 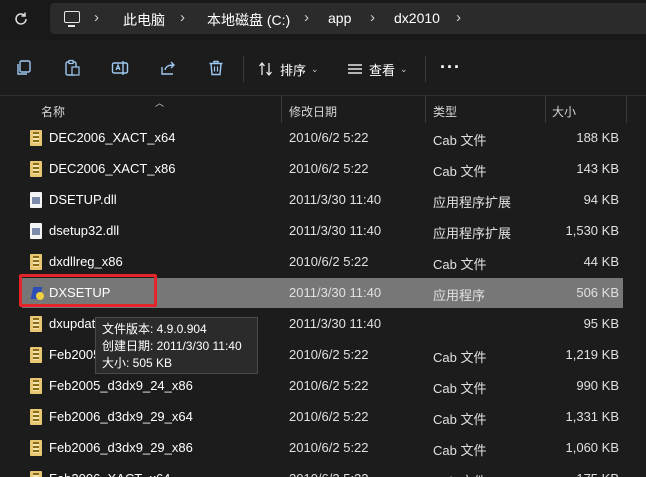 I want to click on file-name: Feb2006_XACT_x64, so click(x=109, y=474).